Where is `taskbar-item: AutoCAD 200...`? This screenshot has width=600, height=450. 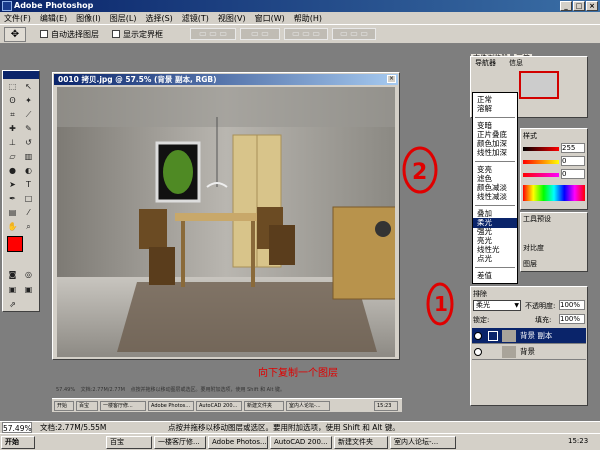 taskbar-item: AutoCAD 200... is located at coordinates (301, 442).